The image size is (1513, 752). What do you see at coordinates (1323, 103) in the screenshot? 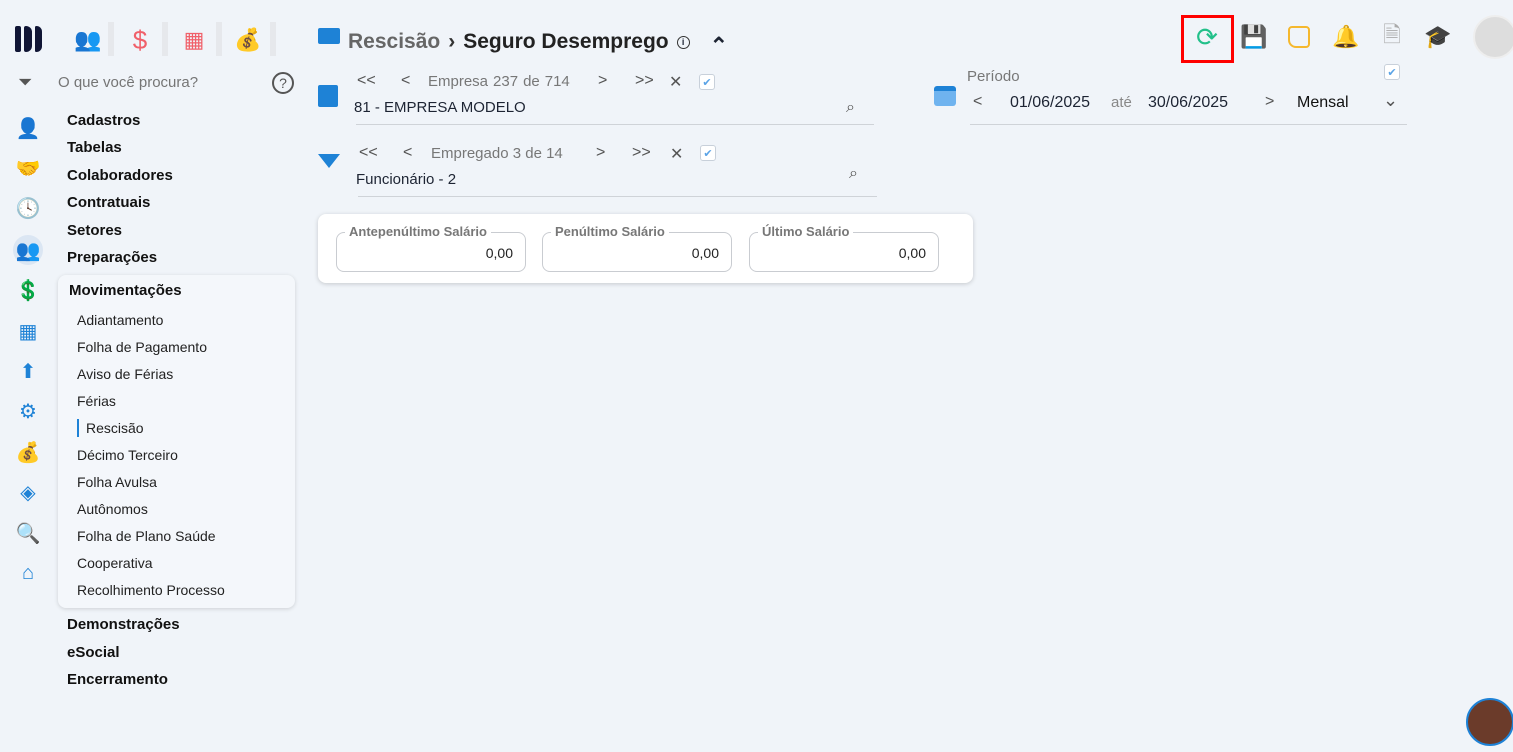
I see `period-type-select: Mensal` at bounding box center [1323, 103].